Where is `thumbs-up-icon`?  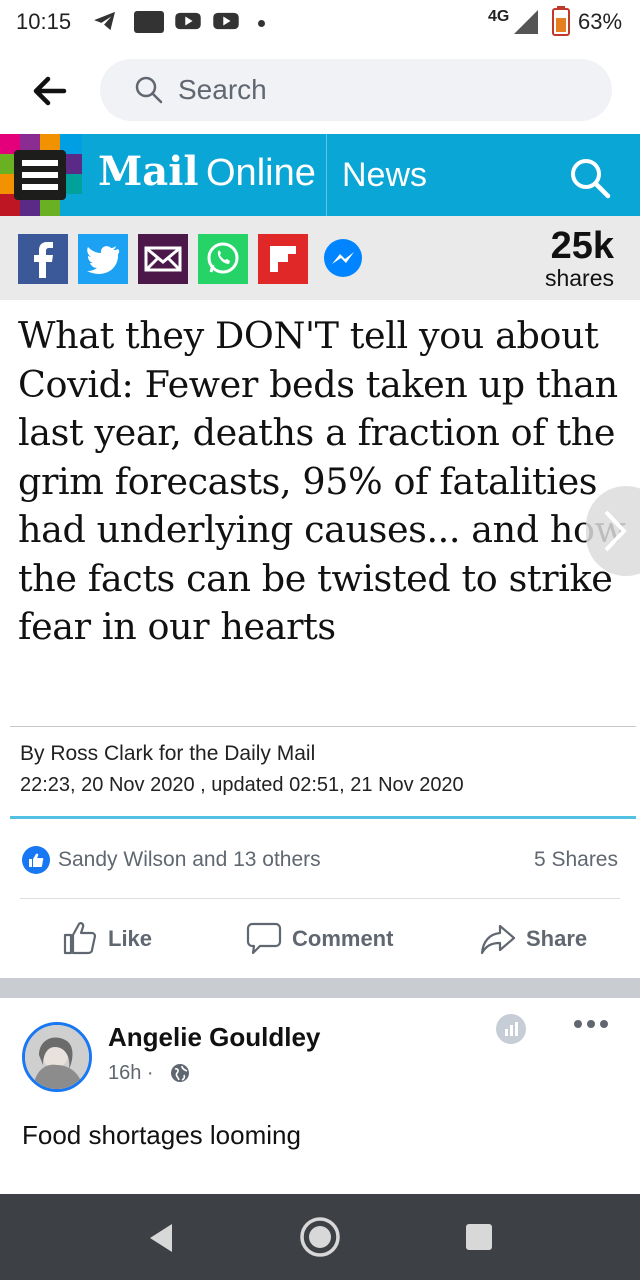 thumbs-up-icon is located at coordinates (80, 938).